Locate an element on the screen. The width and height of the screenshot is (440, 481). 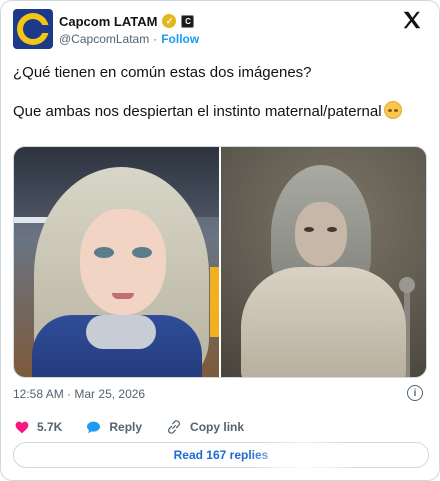
timestamp-row: 12:58 AM · Mar 25, 2026 is located at coordinates (79, 394).